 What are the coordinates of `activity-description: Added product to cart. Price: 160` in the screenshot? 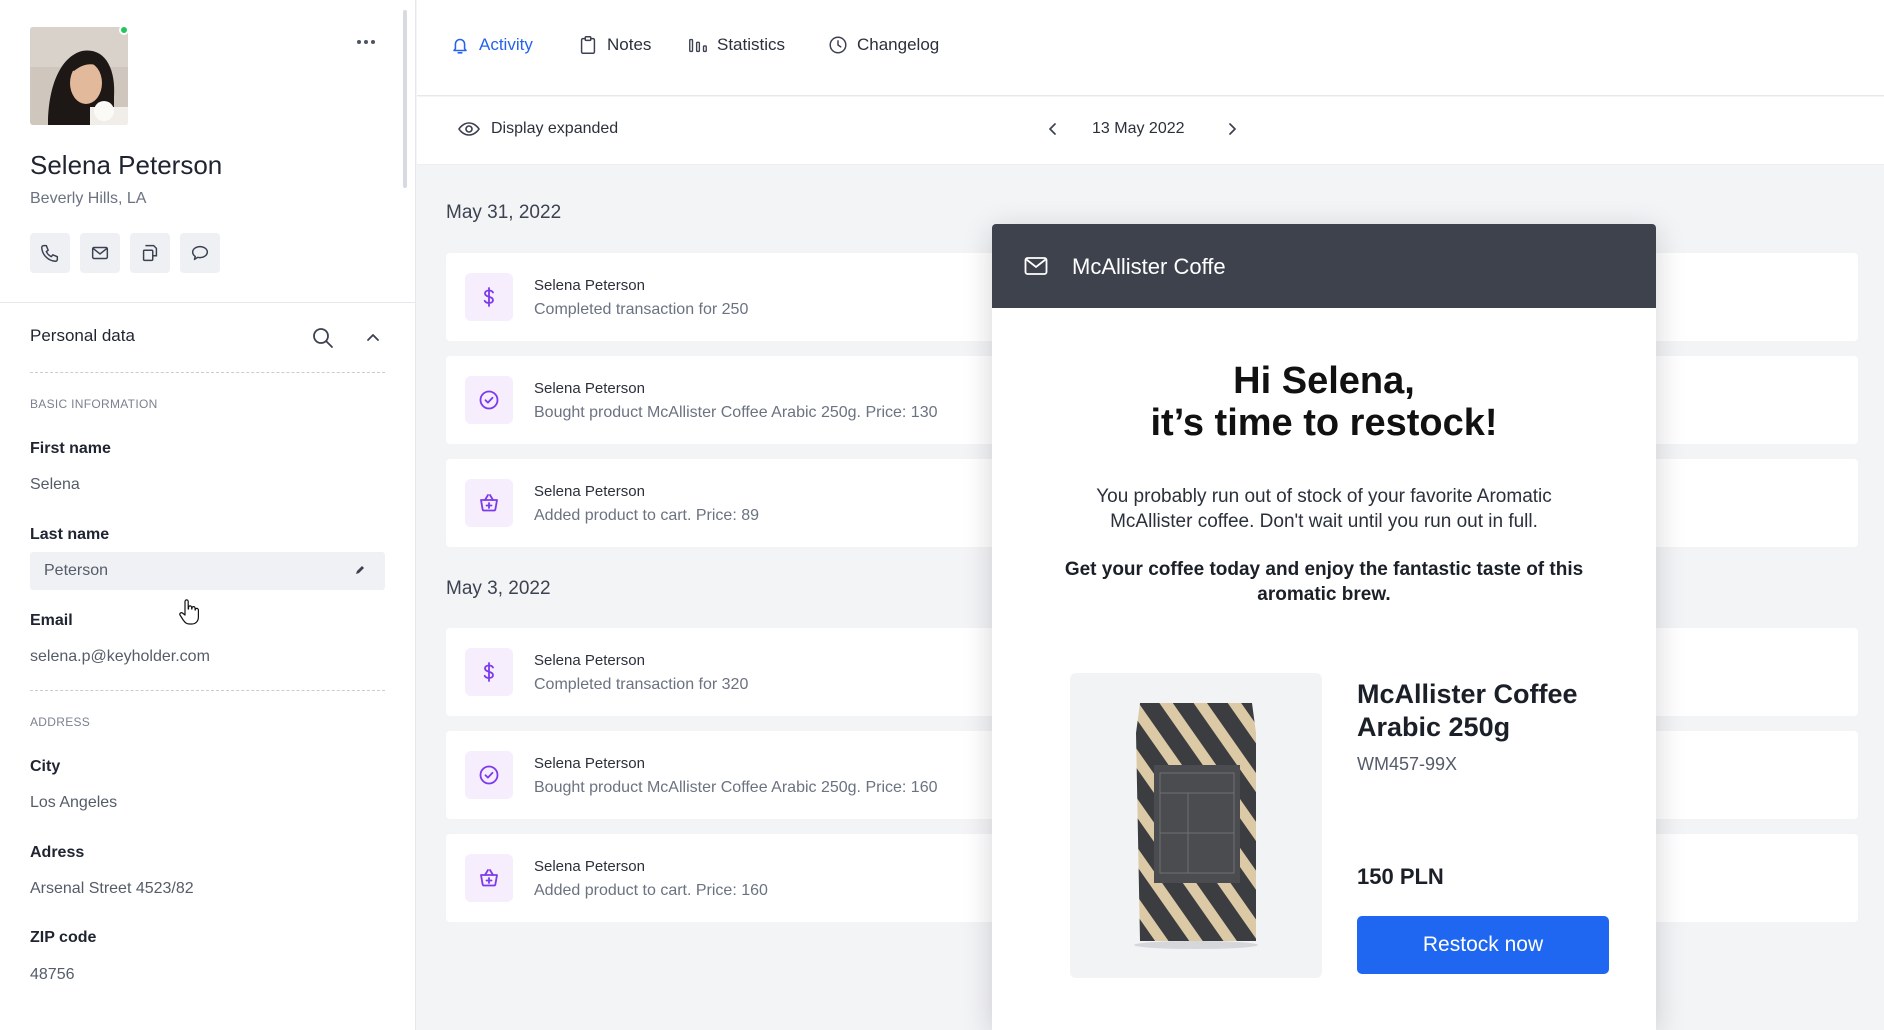 It's located at (651, 890).